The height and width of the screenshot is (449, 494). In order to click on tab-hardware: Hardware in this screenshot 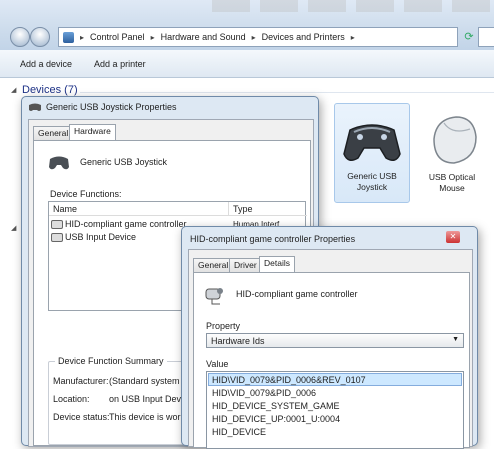, I will do `click(92, 132)`.